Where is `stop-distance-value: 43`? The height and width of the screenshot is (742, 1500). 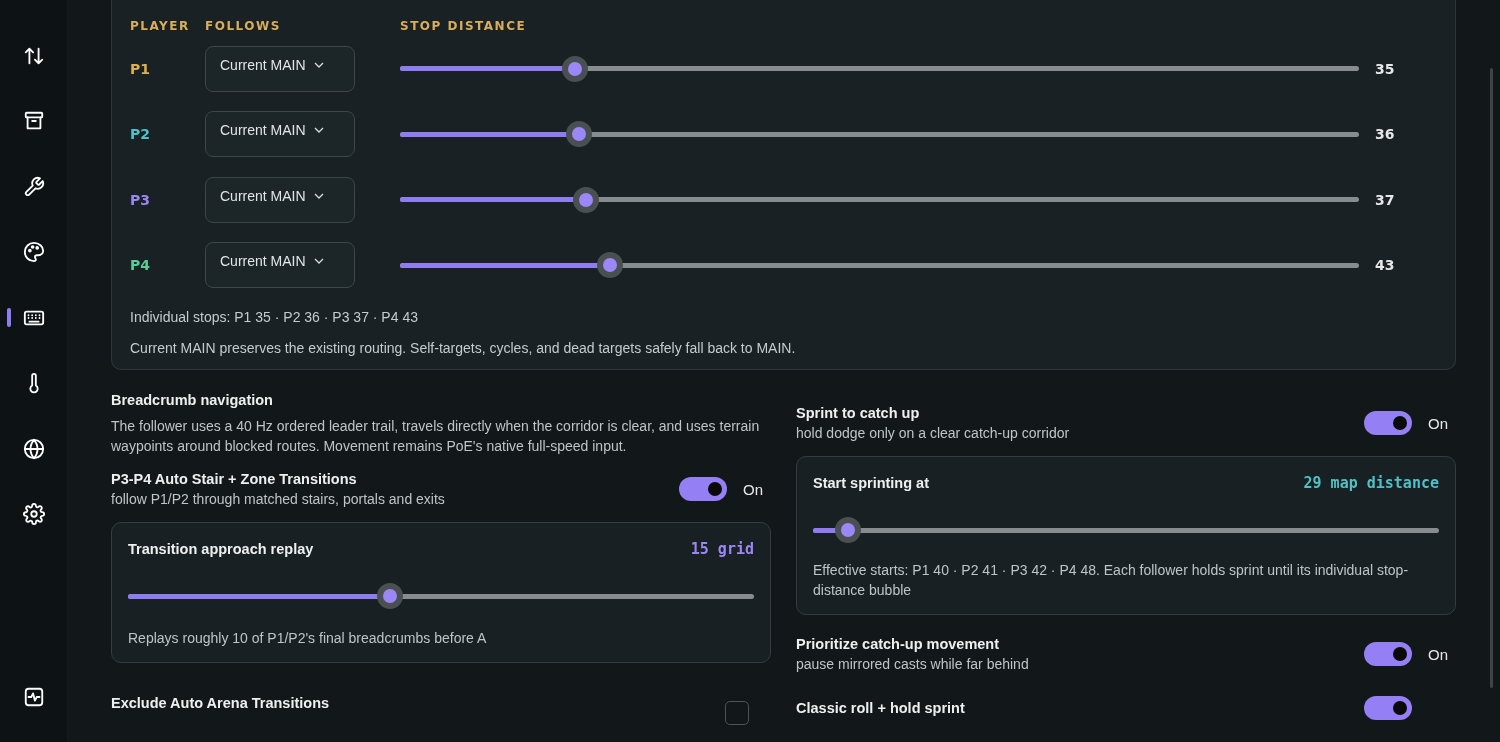 stop-distance-value: 43 is located at coordinates (1385, 265).